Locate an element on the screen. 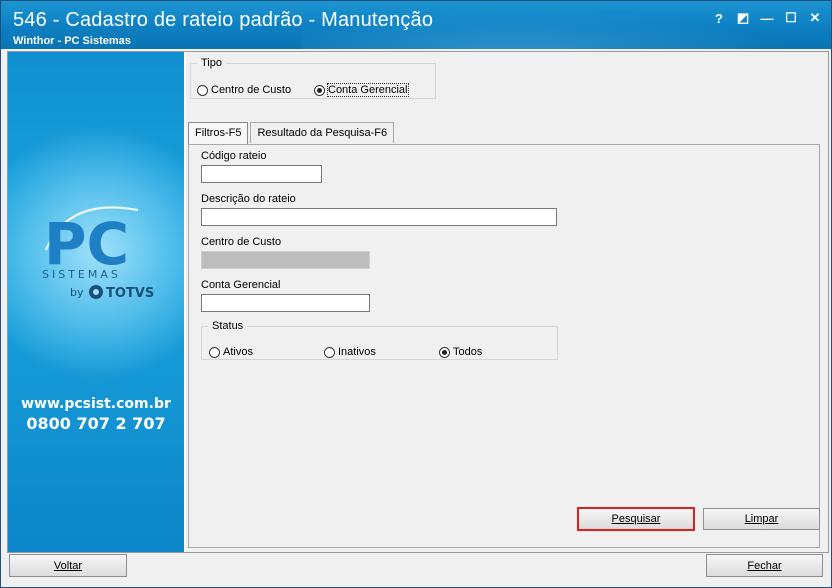  radio-todos: Todos is located at coordinates (460, 352).